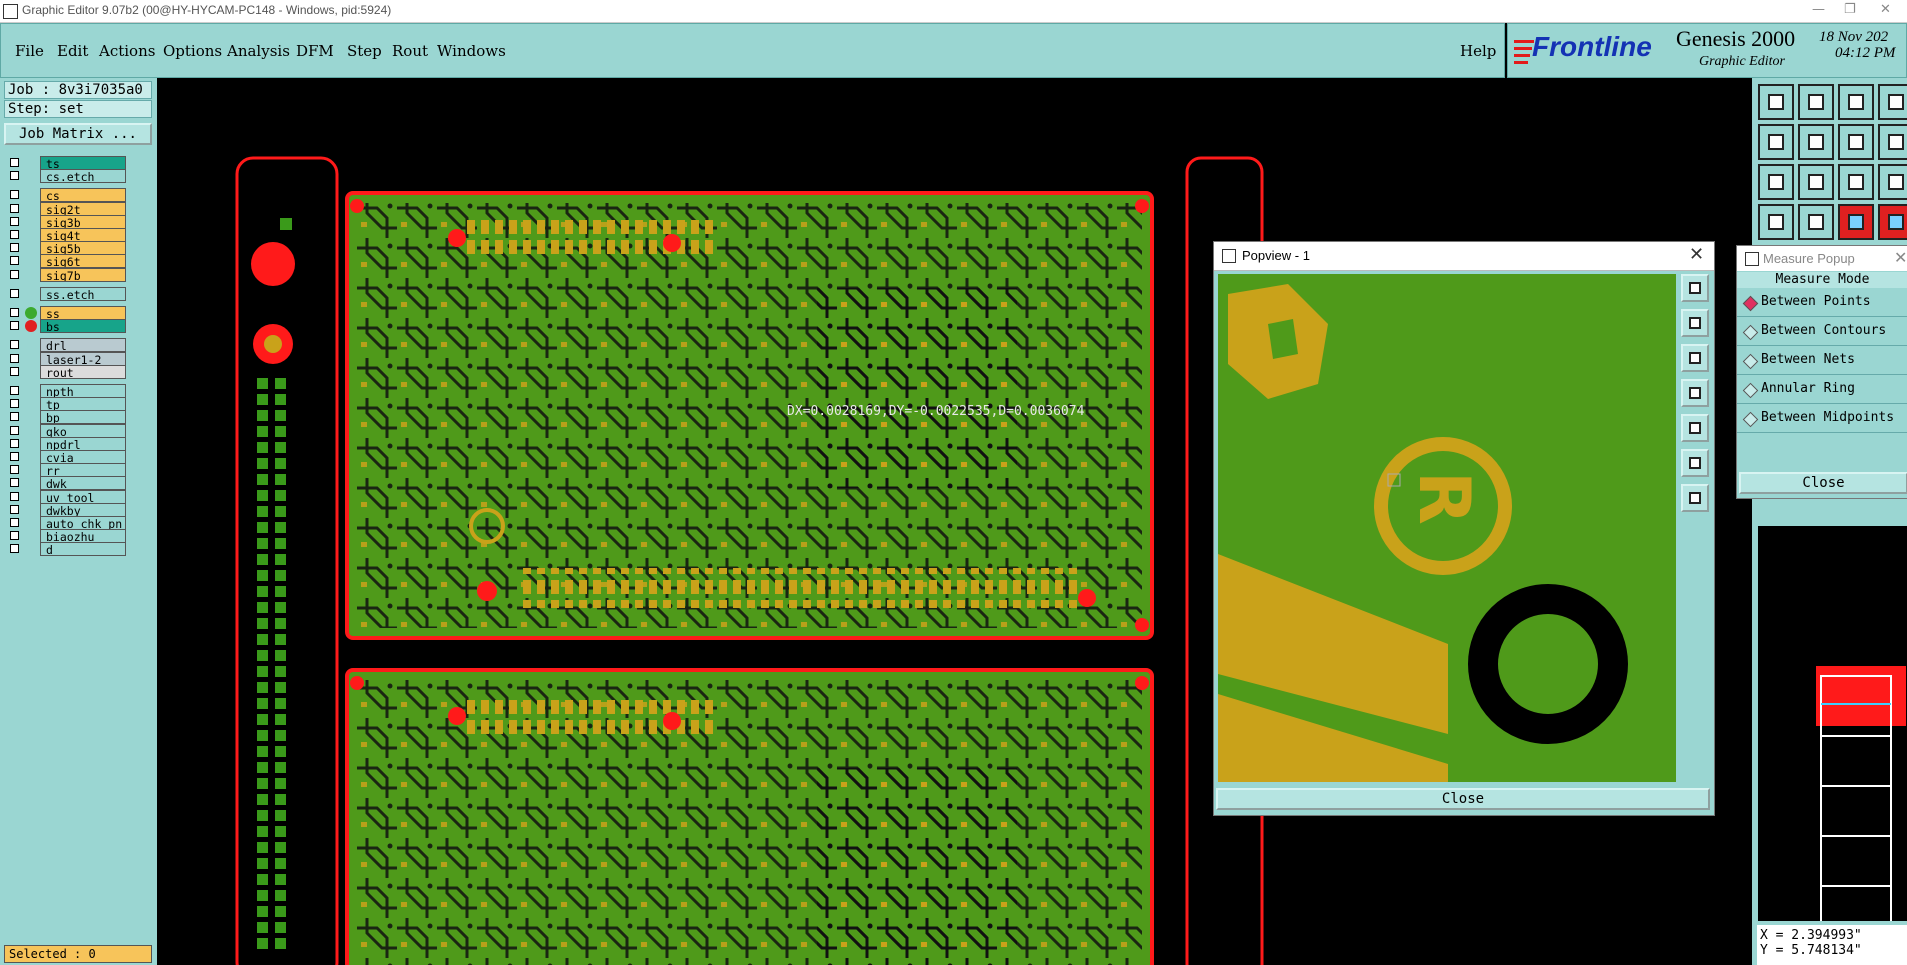 This screenshot has height=965, width=1907. Describe the element at coordinates (127, 51) in the screenshot. I see `menu-actions: Actions` at that location.